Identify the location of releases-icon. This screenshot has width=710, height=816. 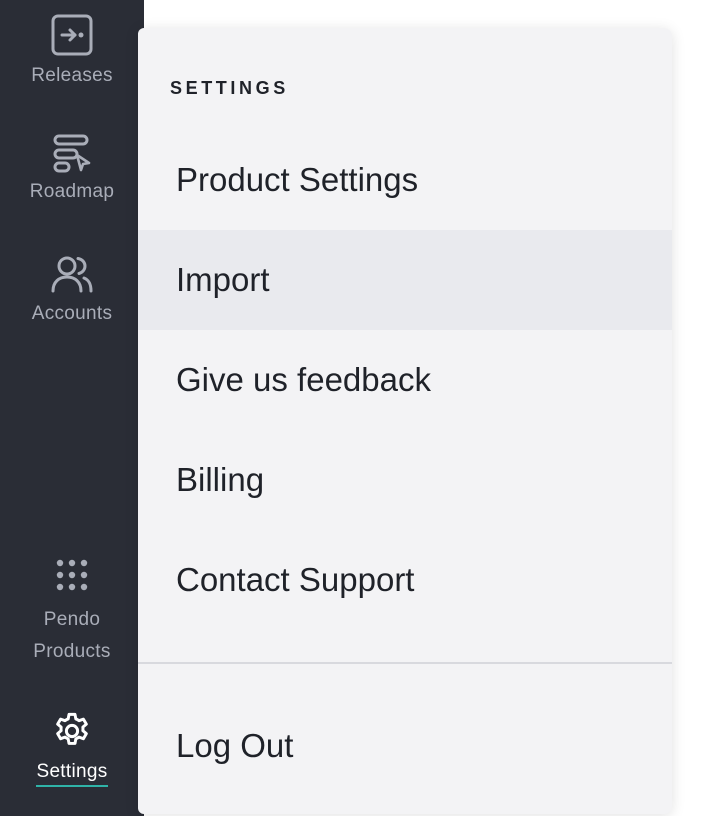
(72, 35).